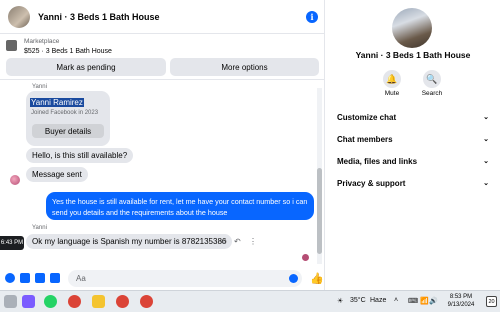  Describe the element at coordinates (81, 278) in the screenshot. I see `message-placeholder: Aa` at that location.